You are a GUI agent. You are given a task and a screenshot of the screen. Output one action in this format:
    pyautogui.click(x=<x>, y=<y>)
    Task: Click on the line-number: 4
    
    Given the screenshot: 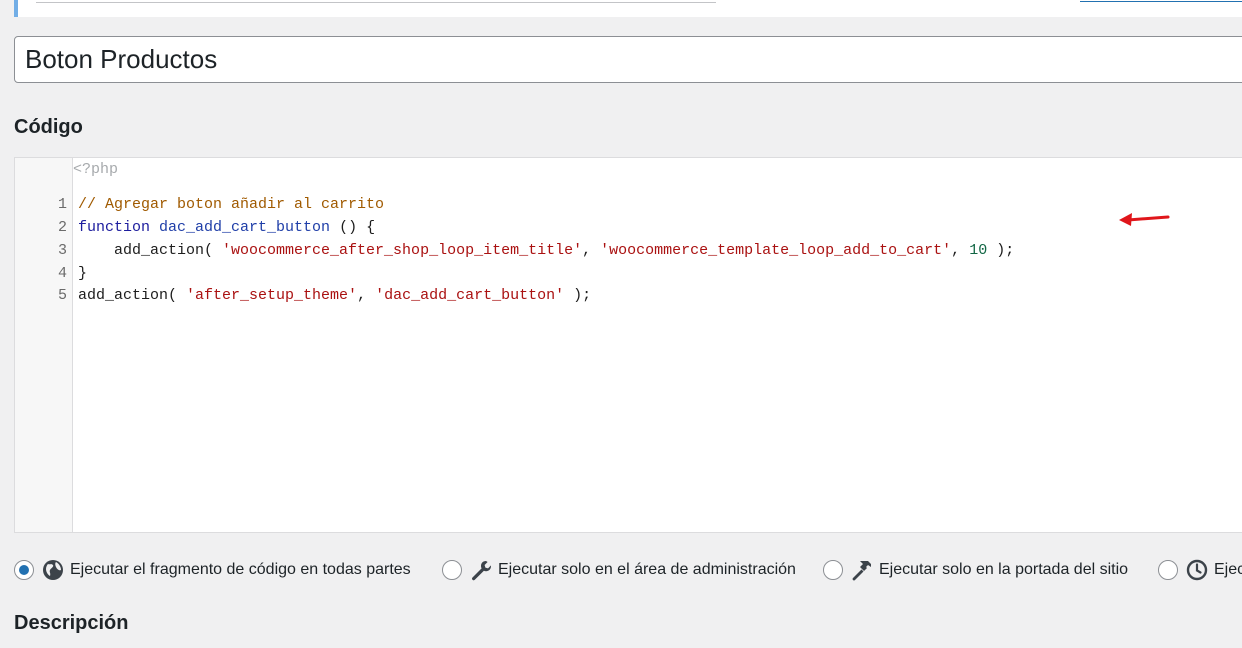 What is the action you would take?
    pyautogui.click(x=62, y=273)
    